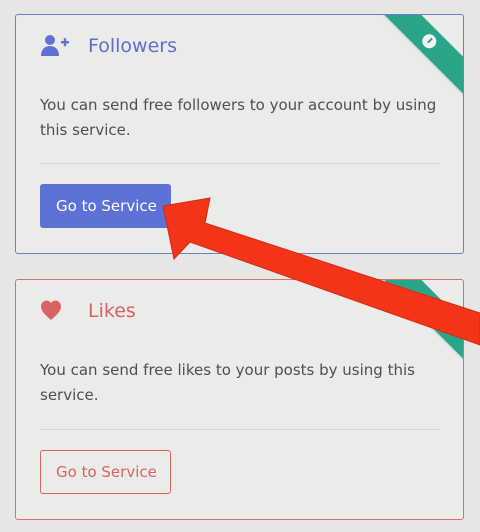  What do you see at coordinates (240, 163) in the screenshot?
I see `followers-card-divider` at bounding box center [240, 163].